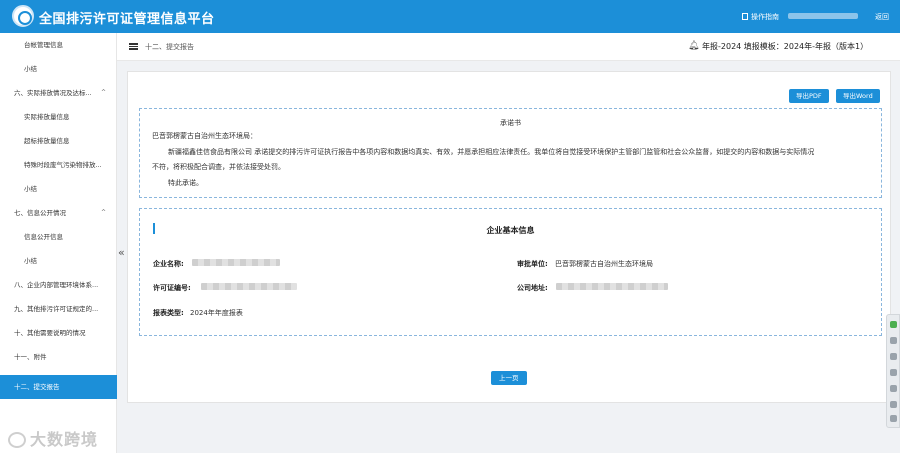 The image size is (900, 453). I want to click on operation-guide-link: 操作指南, so click(760, 17).